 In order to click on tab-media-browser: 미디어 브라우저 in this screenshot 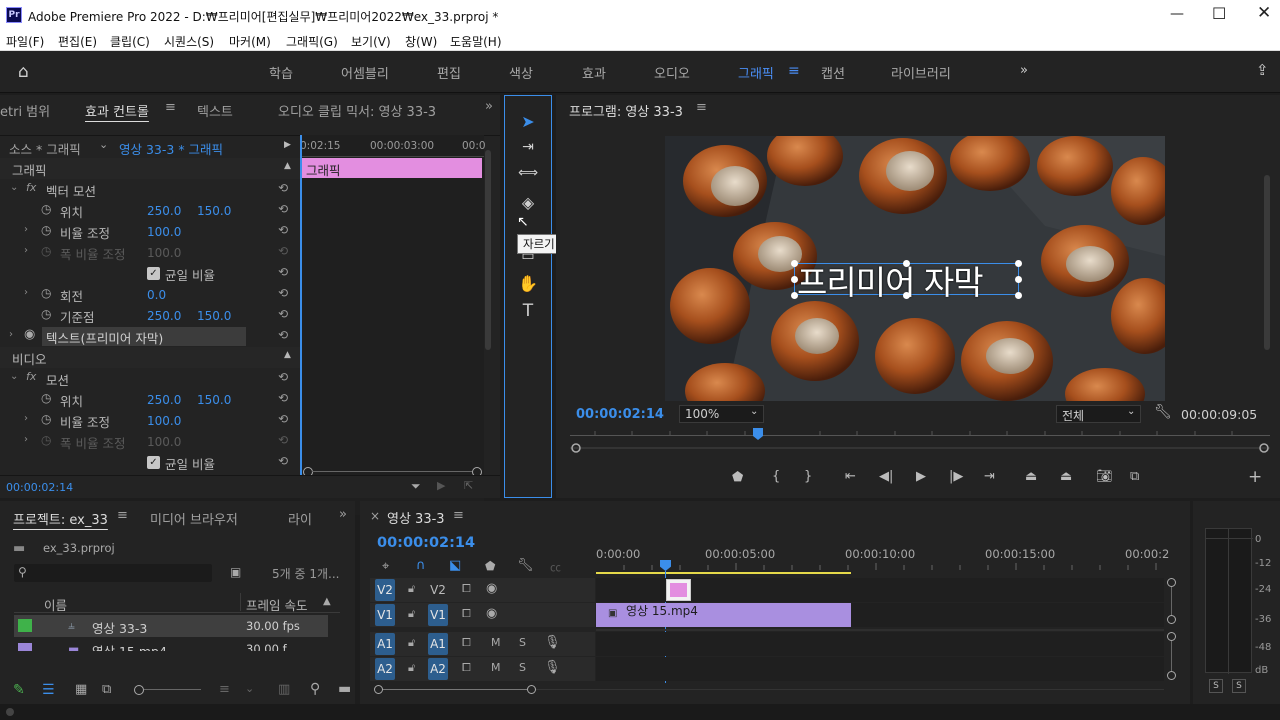, I will do `click(194, 518)`.